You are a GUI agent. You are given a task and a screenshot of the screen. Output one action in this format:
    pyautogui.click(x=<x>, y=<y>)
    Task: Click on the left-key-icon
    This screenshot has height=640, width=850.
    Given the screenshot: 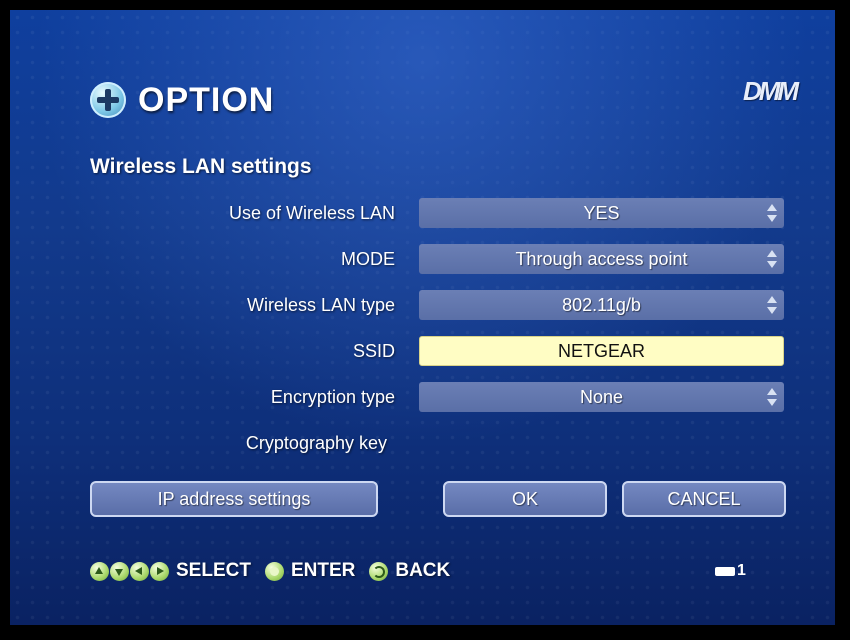 What is the action you would take?
    pyautogui.click(x=139, y=571)
    